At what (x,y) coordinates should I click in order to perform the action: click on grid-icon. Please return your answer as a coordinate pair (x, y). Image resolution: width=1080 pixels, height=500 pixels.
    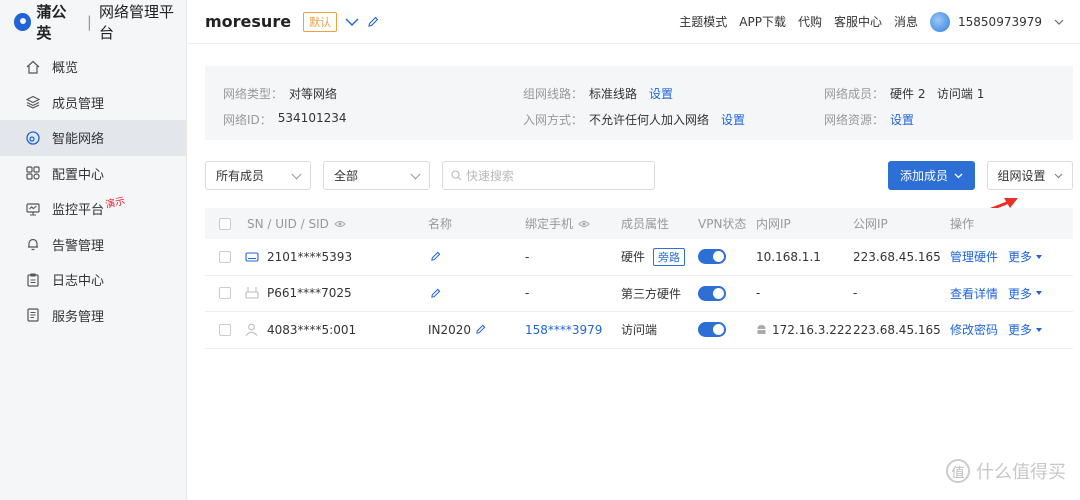
    Looking at the image, I should click on (33, 173).